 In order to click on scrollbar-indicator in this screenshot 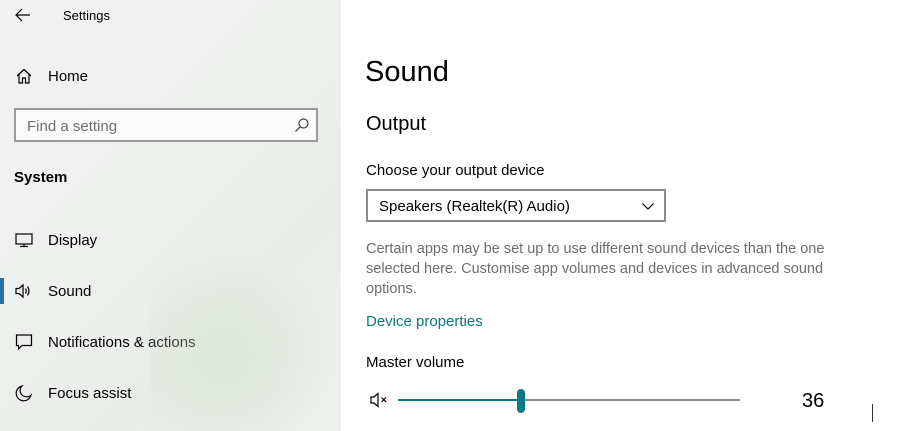, I will do `click(872, 413)`.